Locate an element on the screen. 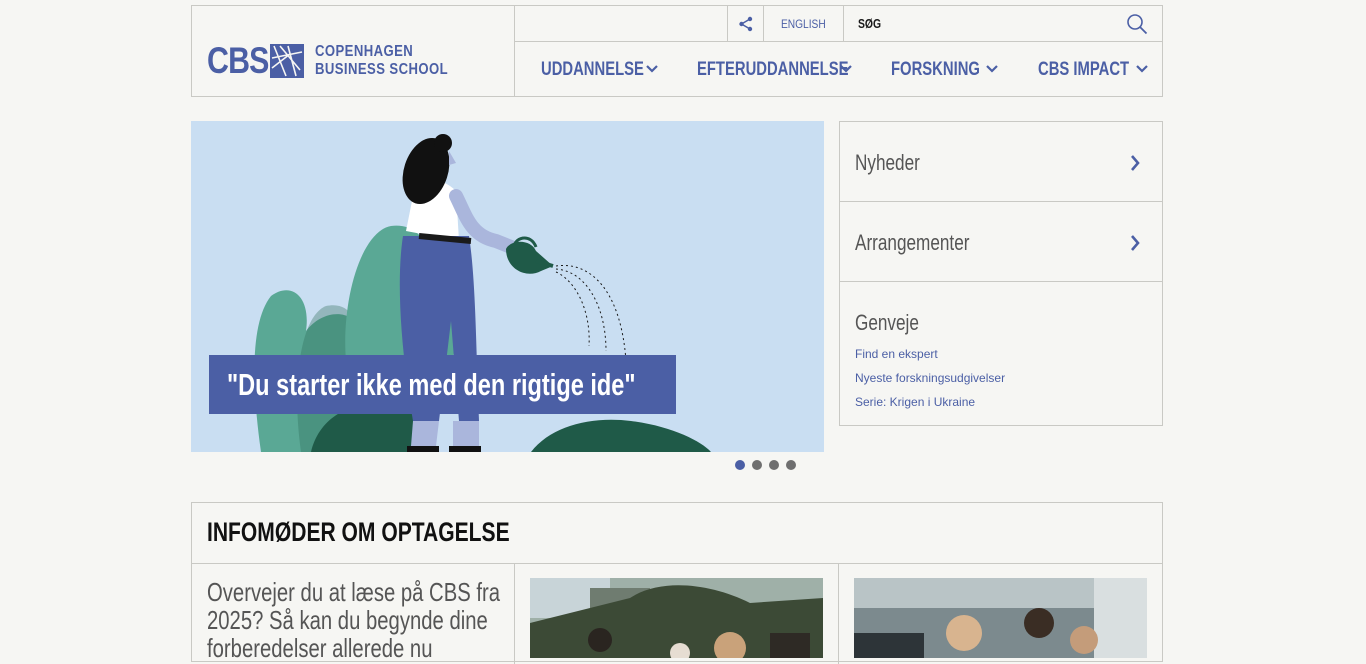 The height and width of the screenshot is (664, 1366). news-label: Nyheder is located at coordinates (887, 162).